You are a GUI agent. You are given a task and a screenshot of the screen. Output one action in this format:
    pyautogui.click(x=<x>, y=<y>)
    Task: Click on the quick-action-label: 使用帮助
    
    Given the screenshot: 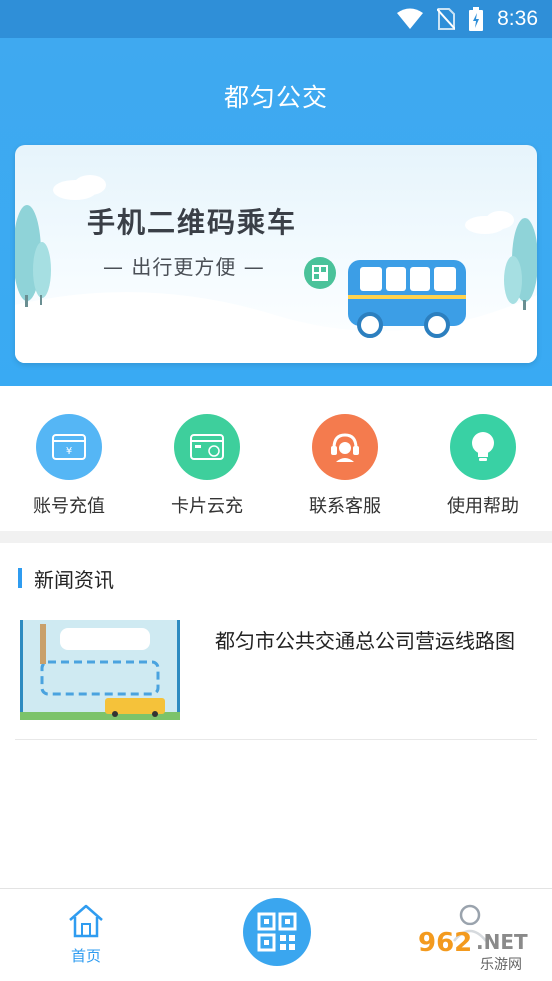 What is the action you would take?
    pyautogui.click(x=483, y=506)
    